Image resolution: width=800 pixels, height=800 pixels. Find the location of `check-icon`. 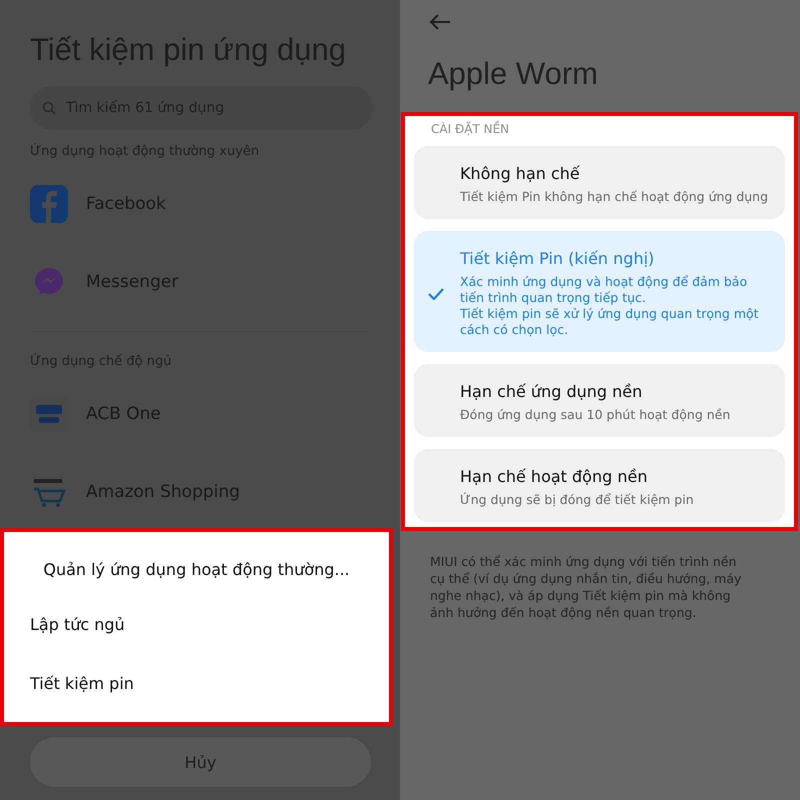

check-icon is located at coordinates (436, 294).